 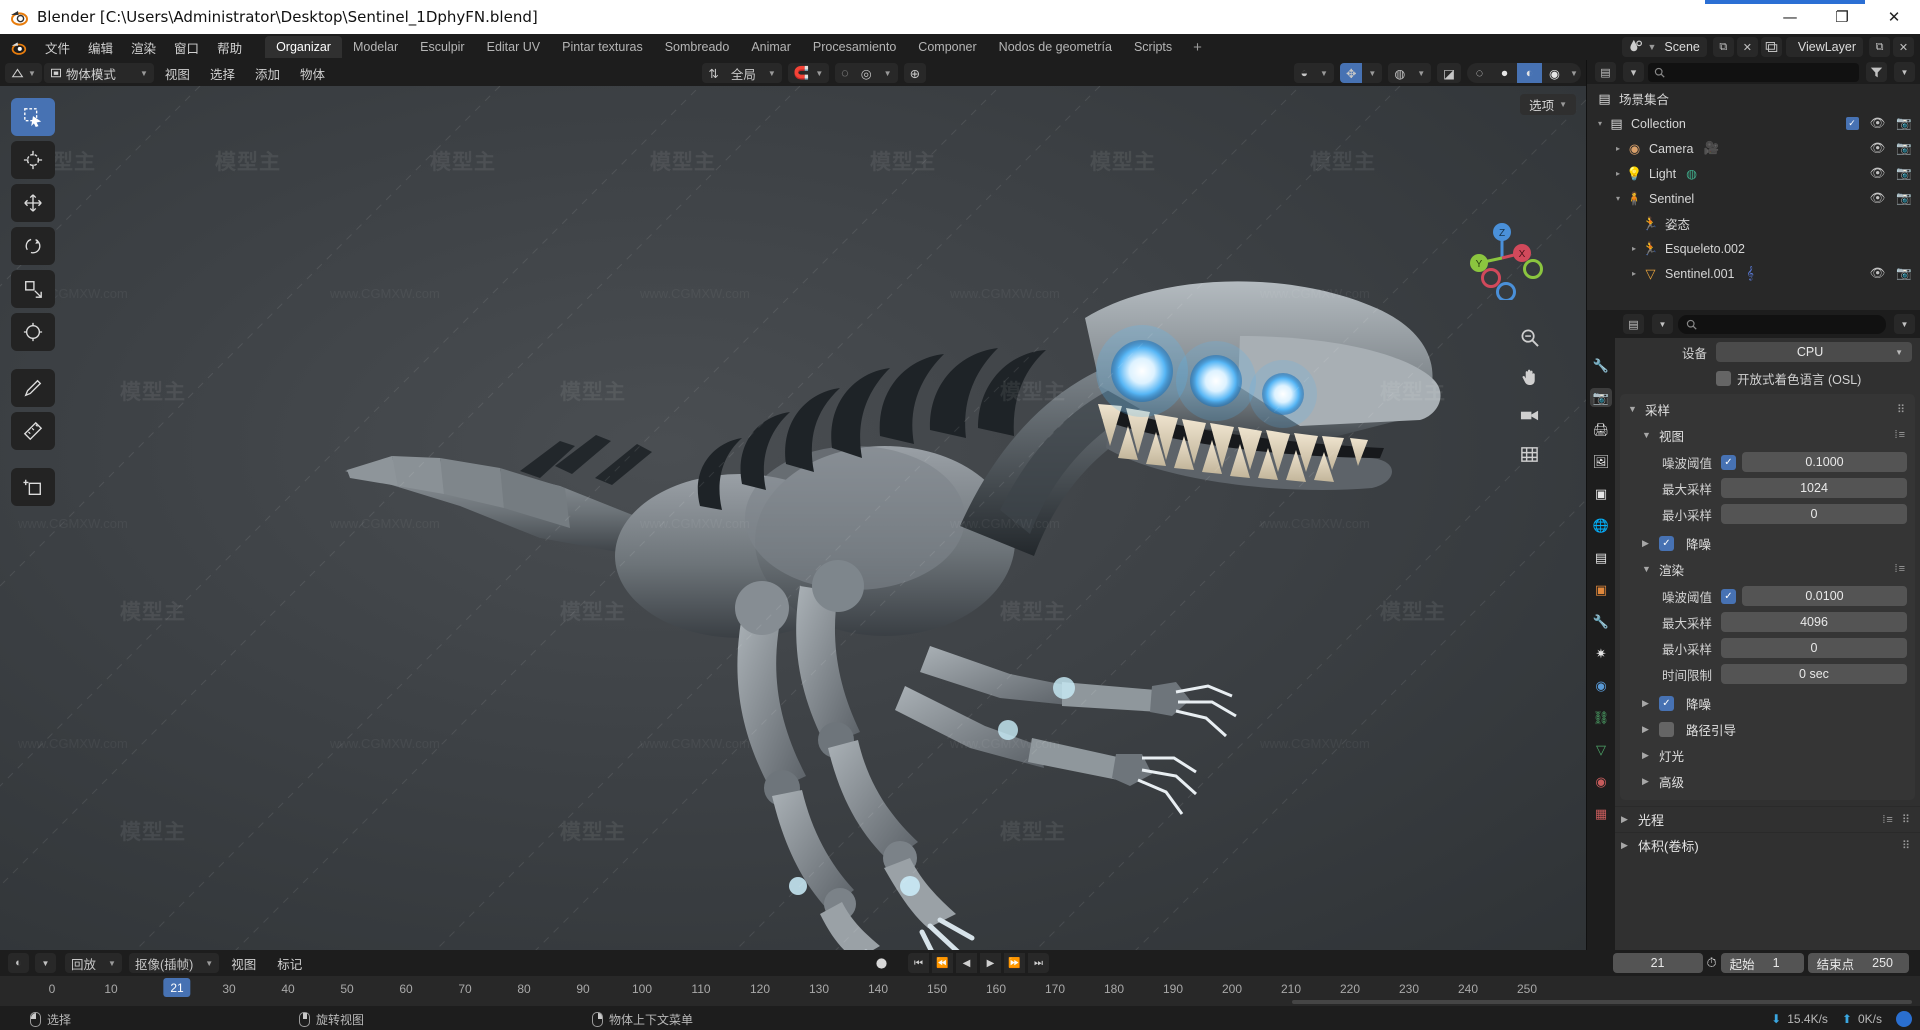 What do you see at coordinates (1904, 324) in the screenshot?
I see `properties-filter-chevron-icon: ▼` at bounding box center [1904, 324].